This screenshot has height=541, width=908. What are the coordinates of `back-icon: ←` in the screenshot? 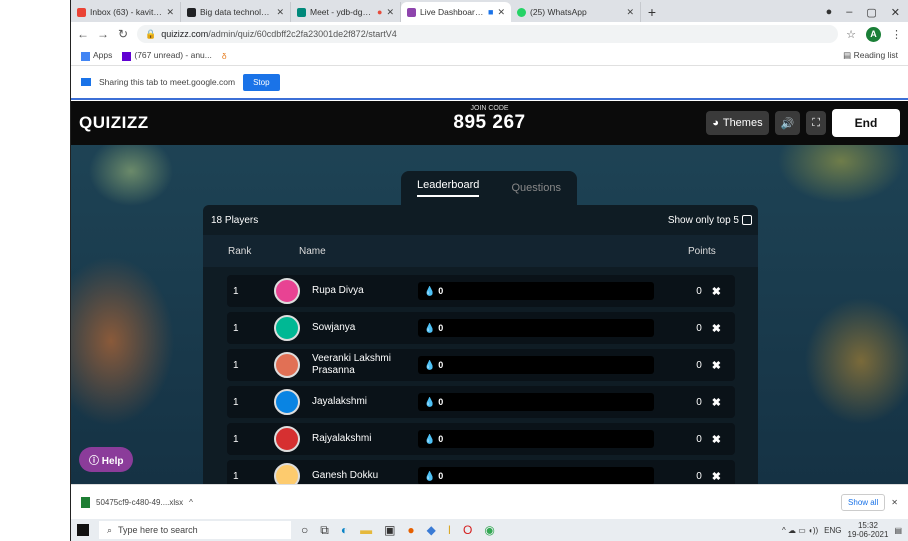 It's located at (83, 34).